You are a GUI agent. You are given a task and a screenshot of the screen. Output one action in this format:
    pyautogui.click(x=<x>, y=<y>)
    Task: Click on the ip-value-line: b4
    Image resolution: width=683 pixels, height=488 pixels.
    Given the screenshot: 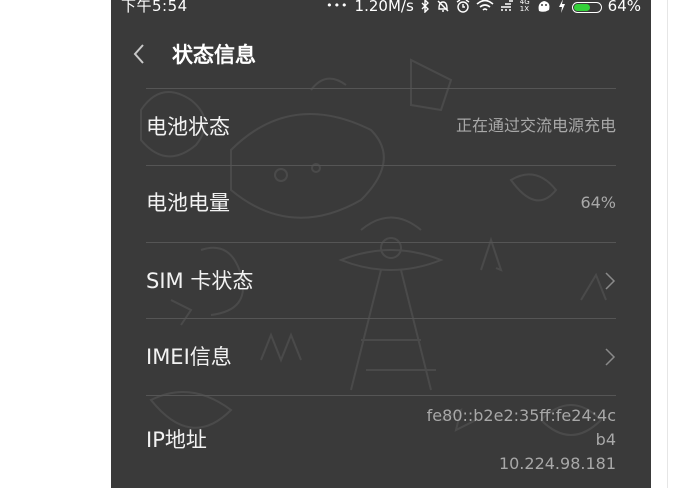 What is the action you would take?
    pyautogui.click(x=605, y=439)
    